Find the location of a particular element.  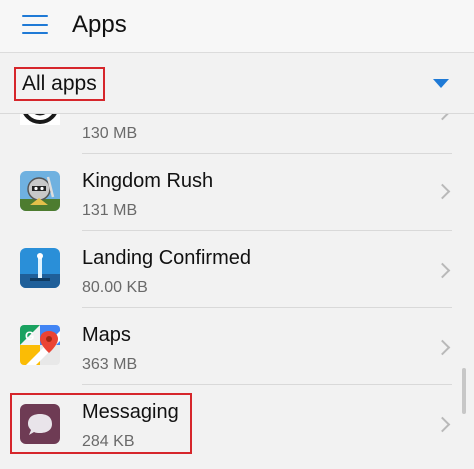

kingdom-rush-icon is located at coordinates (40, 191).